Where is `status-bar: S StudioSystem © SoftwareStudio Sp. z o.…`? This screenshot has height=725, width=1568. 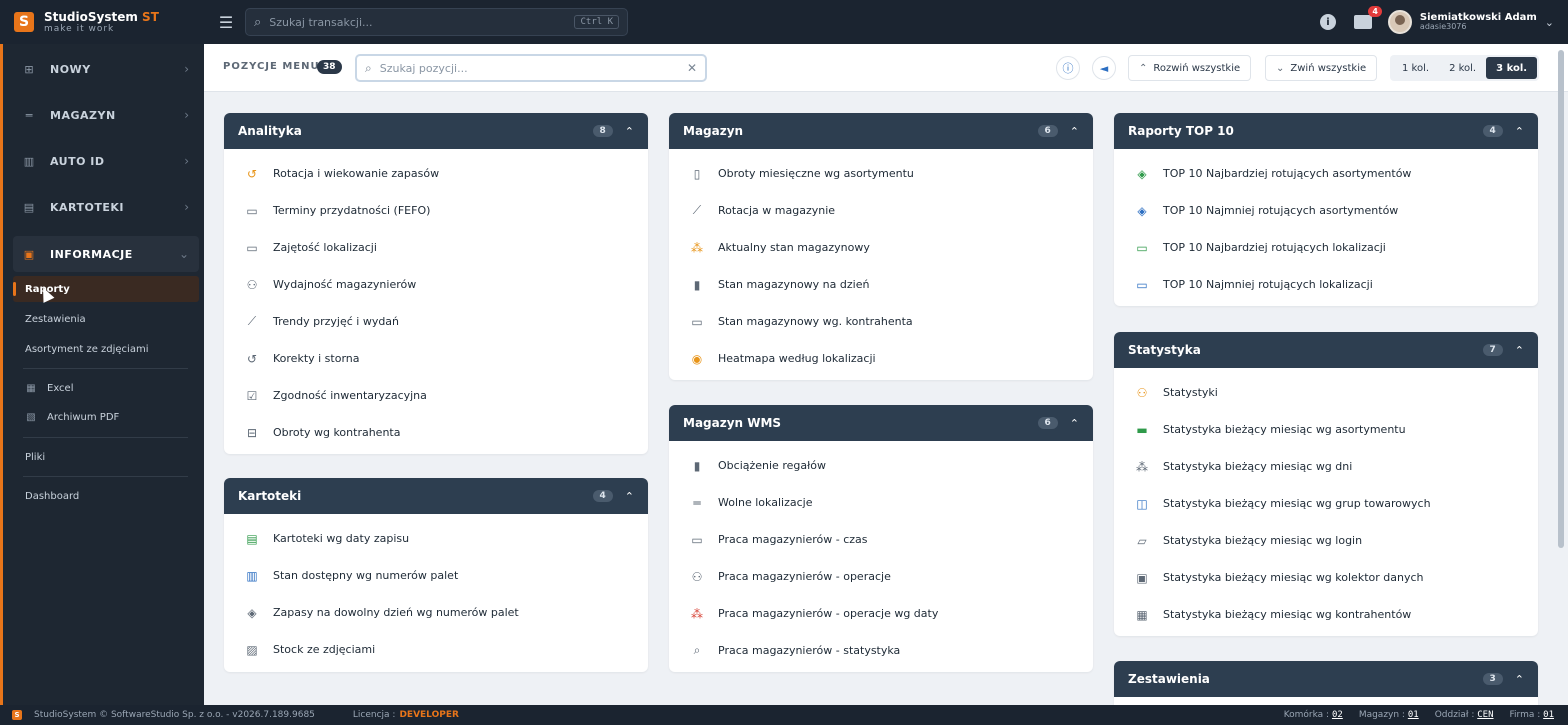 status-bar: S StudioSystem © SoftwareStudio Sp. z o.… is located at coordinates (784, 715).